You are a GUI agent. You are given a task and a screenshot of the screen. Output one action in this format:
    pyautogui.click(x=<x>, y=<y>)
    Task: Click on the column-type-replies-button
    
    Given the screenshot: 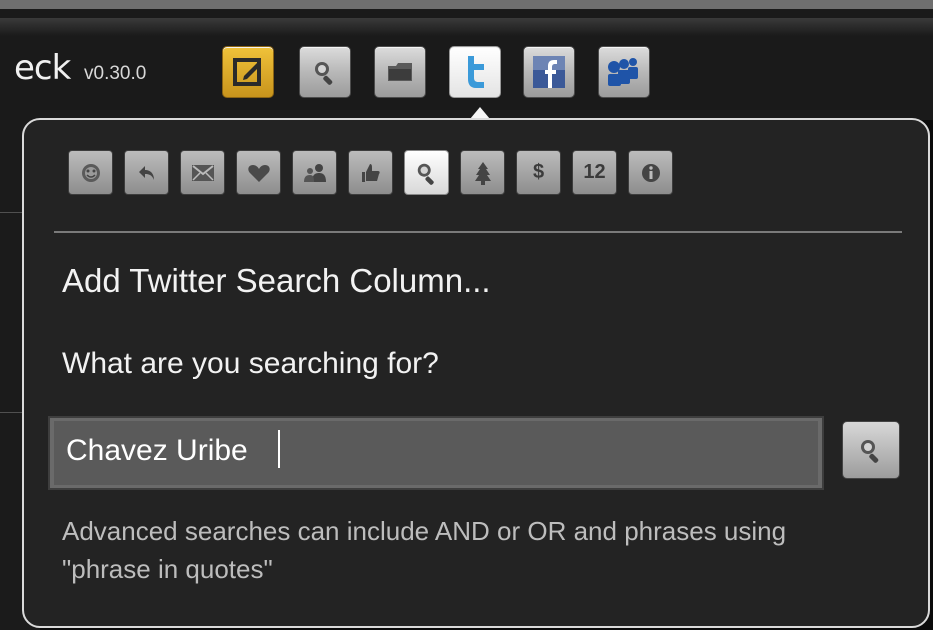 What is the action you would take?
    pyautogui.click(x=146, y=172)
    